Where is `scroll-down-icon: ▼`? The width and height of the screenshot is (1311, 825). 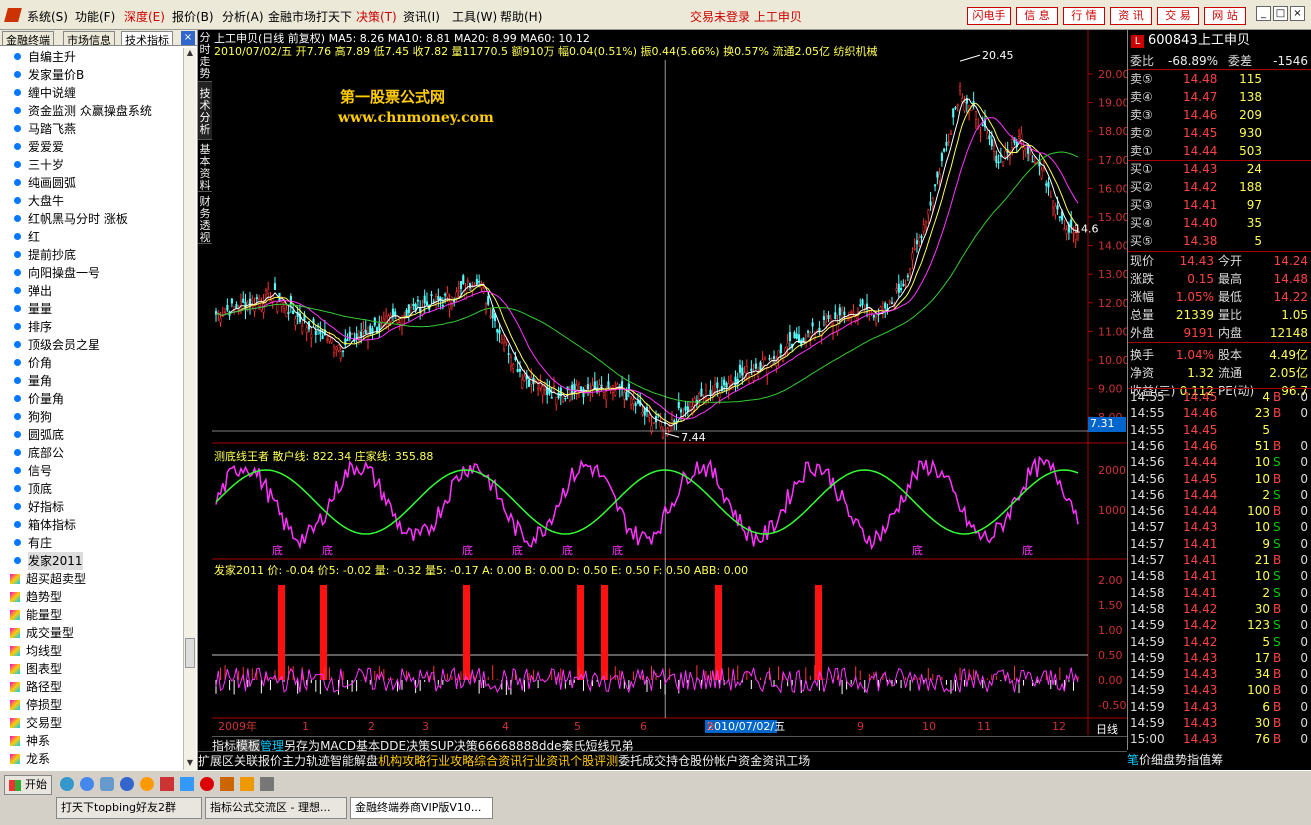
scroll-down-icon: ▼ is located at coordinates (190, 764).